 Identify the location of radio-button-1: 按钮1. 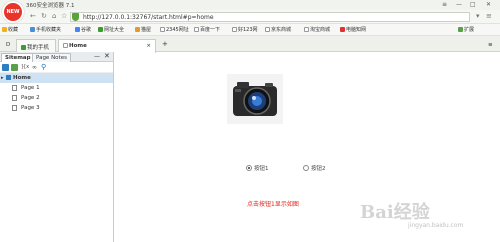
(257, 168).